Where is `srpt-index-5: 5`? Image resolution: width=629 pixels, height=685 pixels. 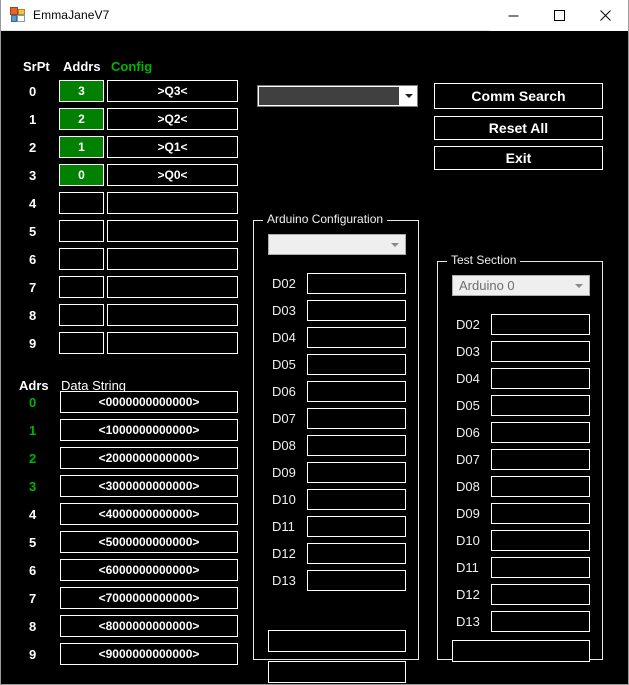
srpt-index-5: 5 is located at coordinates (33, 231).